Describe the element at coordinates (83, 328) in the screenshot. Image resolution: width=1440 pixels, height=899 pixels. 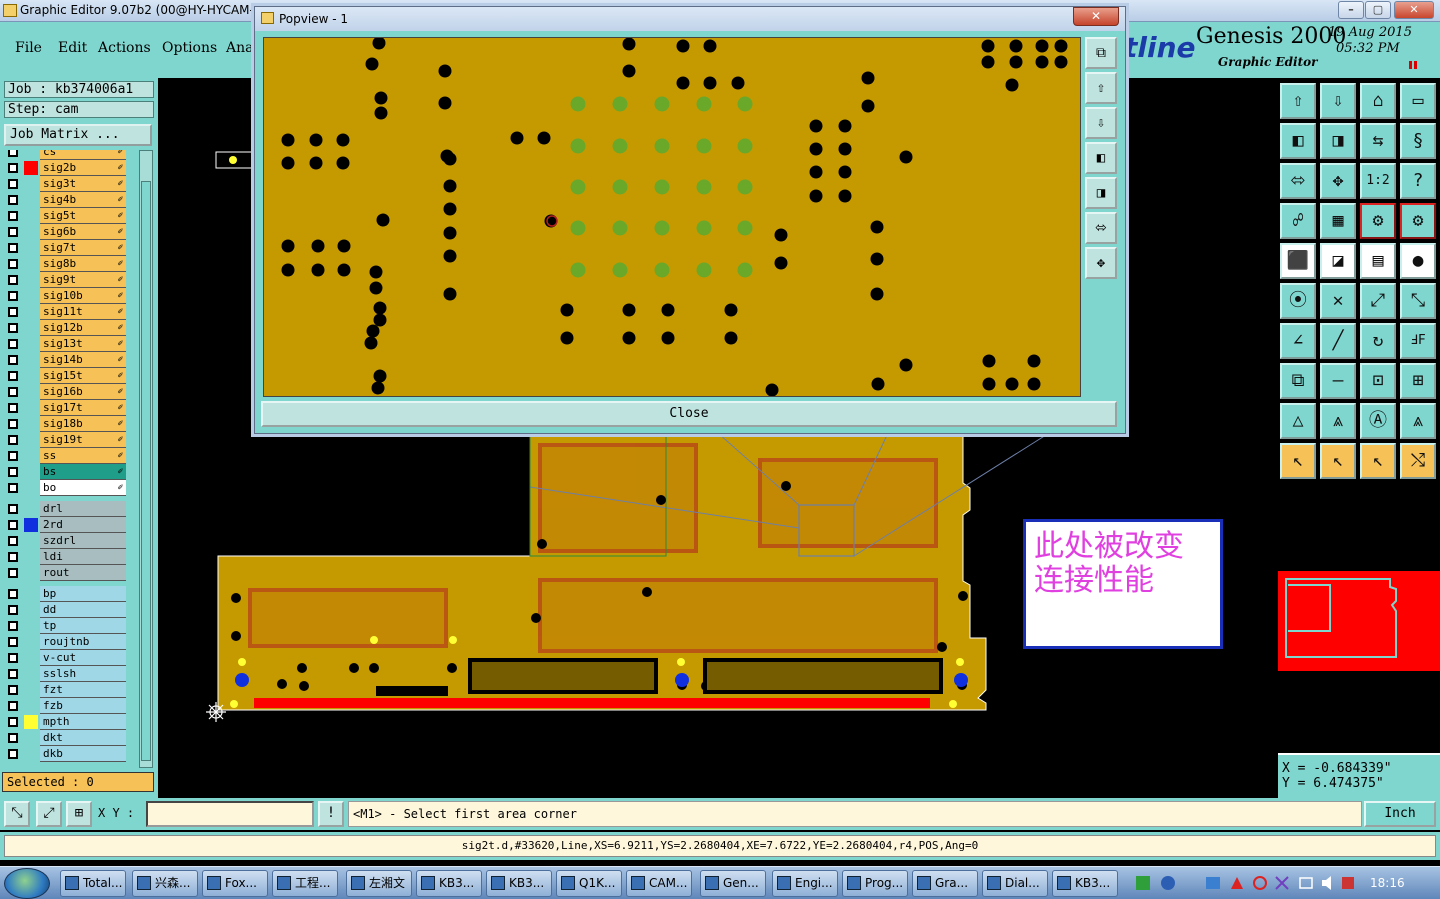
I see `layer-name: sig12b` at that location.